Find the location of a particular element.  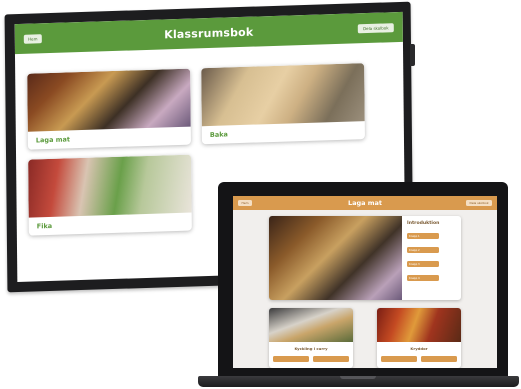

laptop-app-header: Hem Laga mat Dela skolbok is located at coordinates (365, 203).